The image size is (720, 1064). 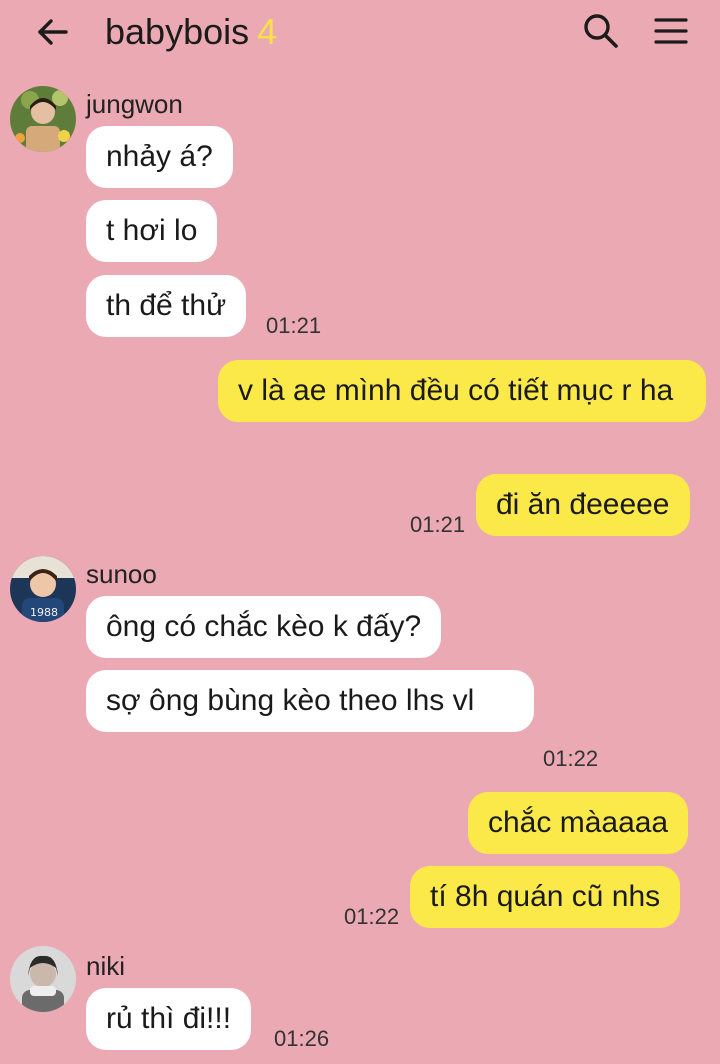 What do you see at coordinates (360, 33) in the screenshot?
I see `chat-header: babybois 4` at bounding box center [360, 33].